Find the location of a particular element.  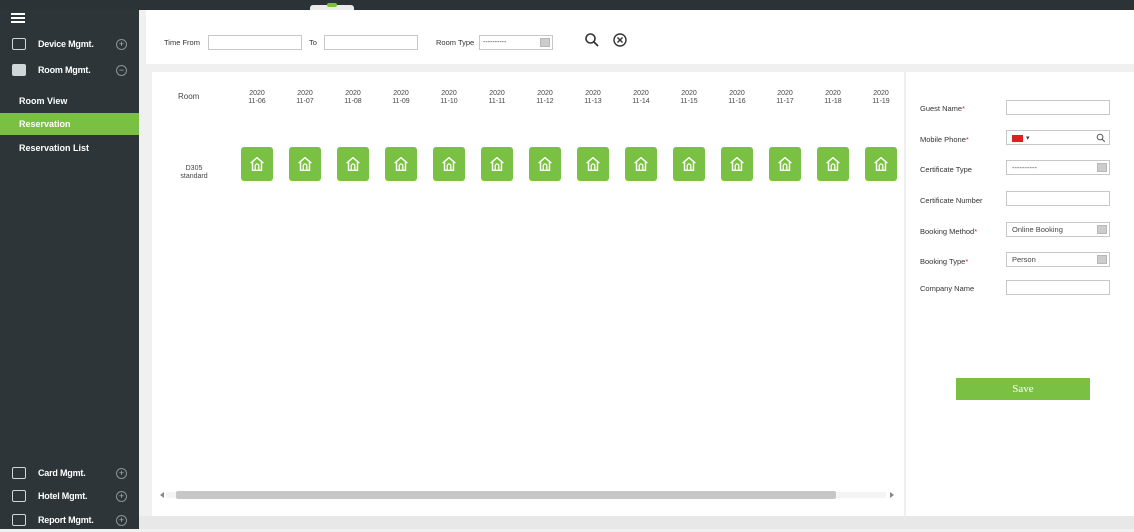

search-icon is located at coordinates (592, 40).